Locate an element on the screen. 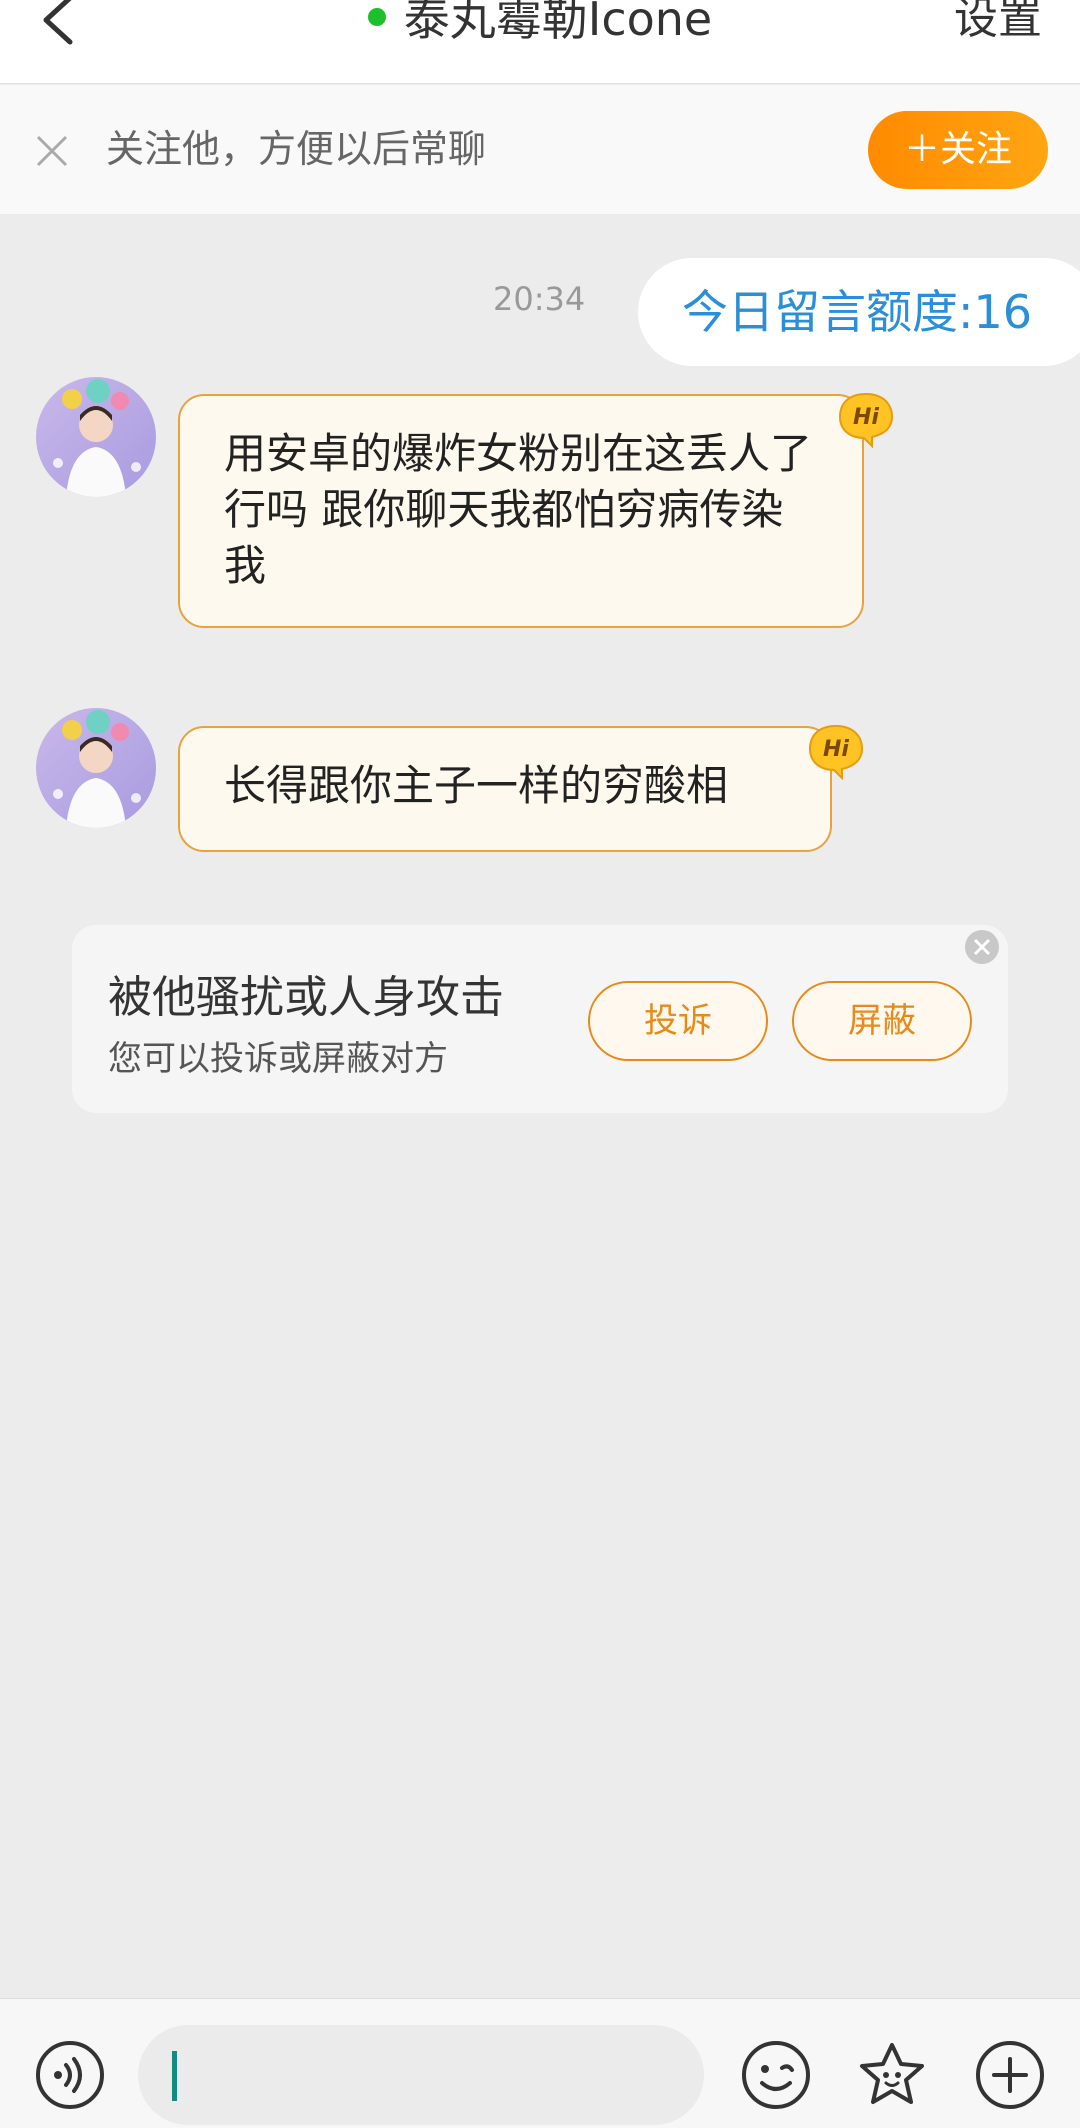  emoji-icon is located at coordinates (776, 2075).